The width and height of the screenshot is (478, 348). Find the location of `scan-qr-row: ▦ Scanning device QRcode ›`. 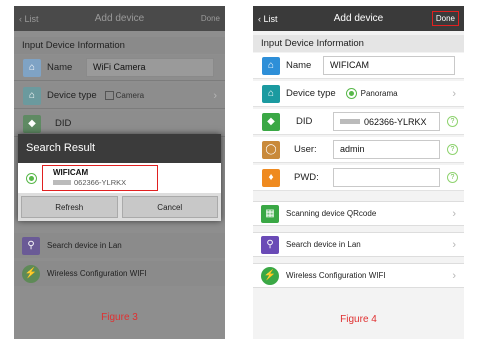

scan-qr-row: ▦ Scanning device QRcode › is located at coordinates (358, 213).